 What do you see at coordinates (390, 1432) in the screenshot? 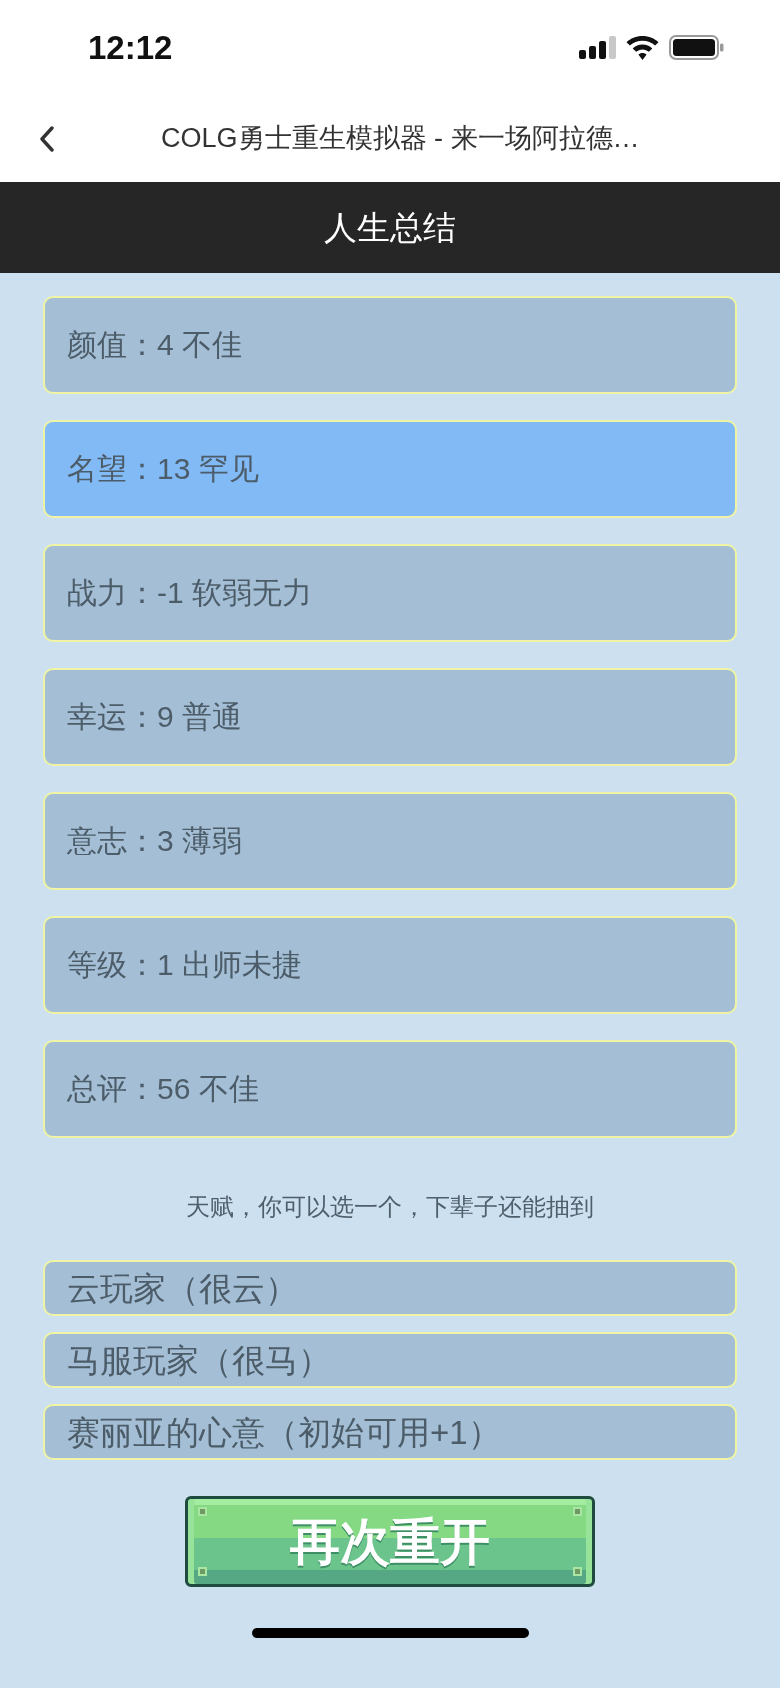
I see `talent-option: 赛丽亚的心意（初始可用+1）` at bounding box center [390, 1432].